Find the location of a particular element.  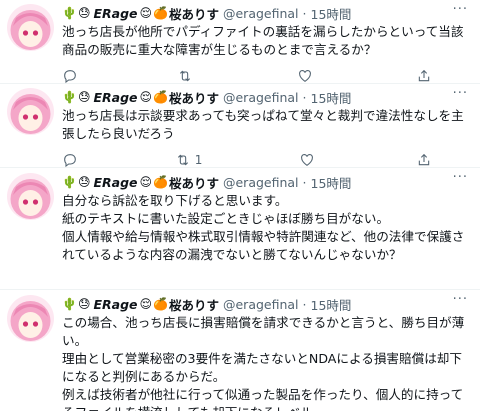

retweet-count: 1 is located at coordinates (198, 160).